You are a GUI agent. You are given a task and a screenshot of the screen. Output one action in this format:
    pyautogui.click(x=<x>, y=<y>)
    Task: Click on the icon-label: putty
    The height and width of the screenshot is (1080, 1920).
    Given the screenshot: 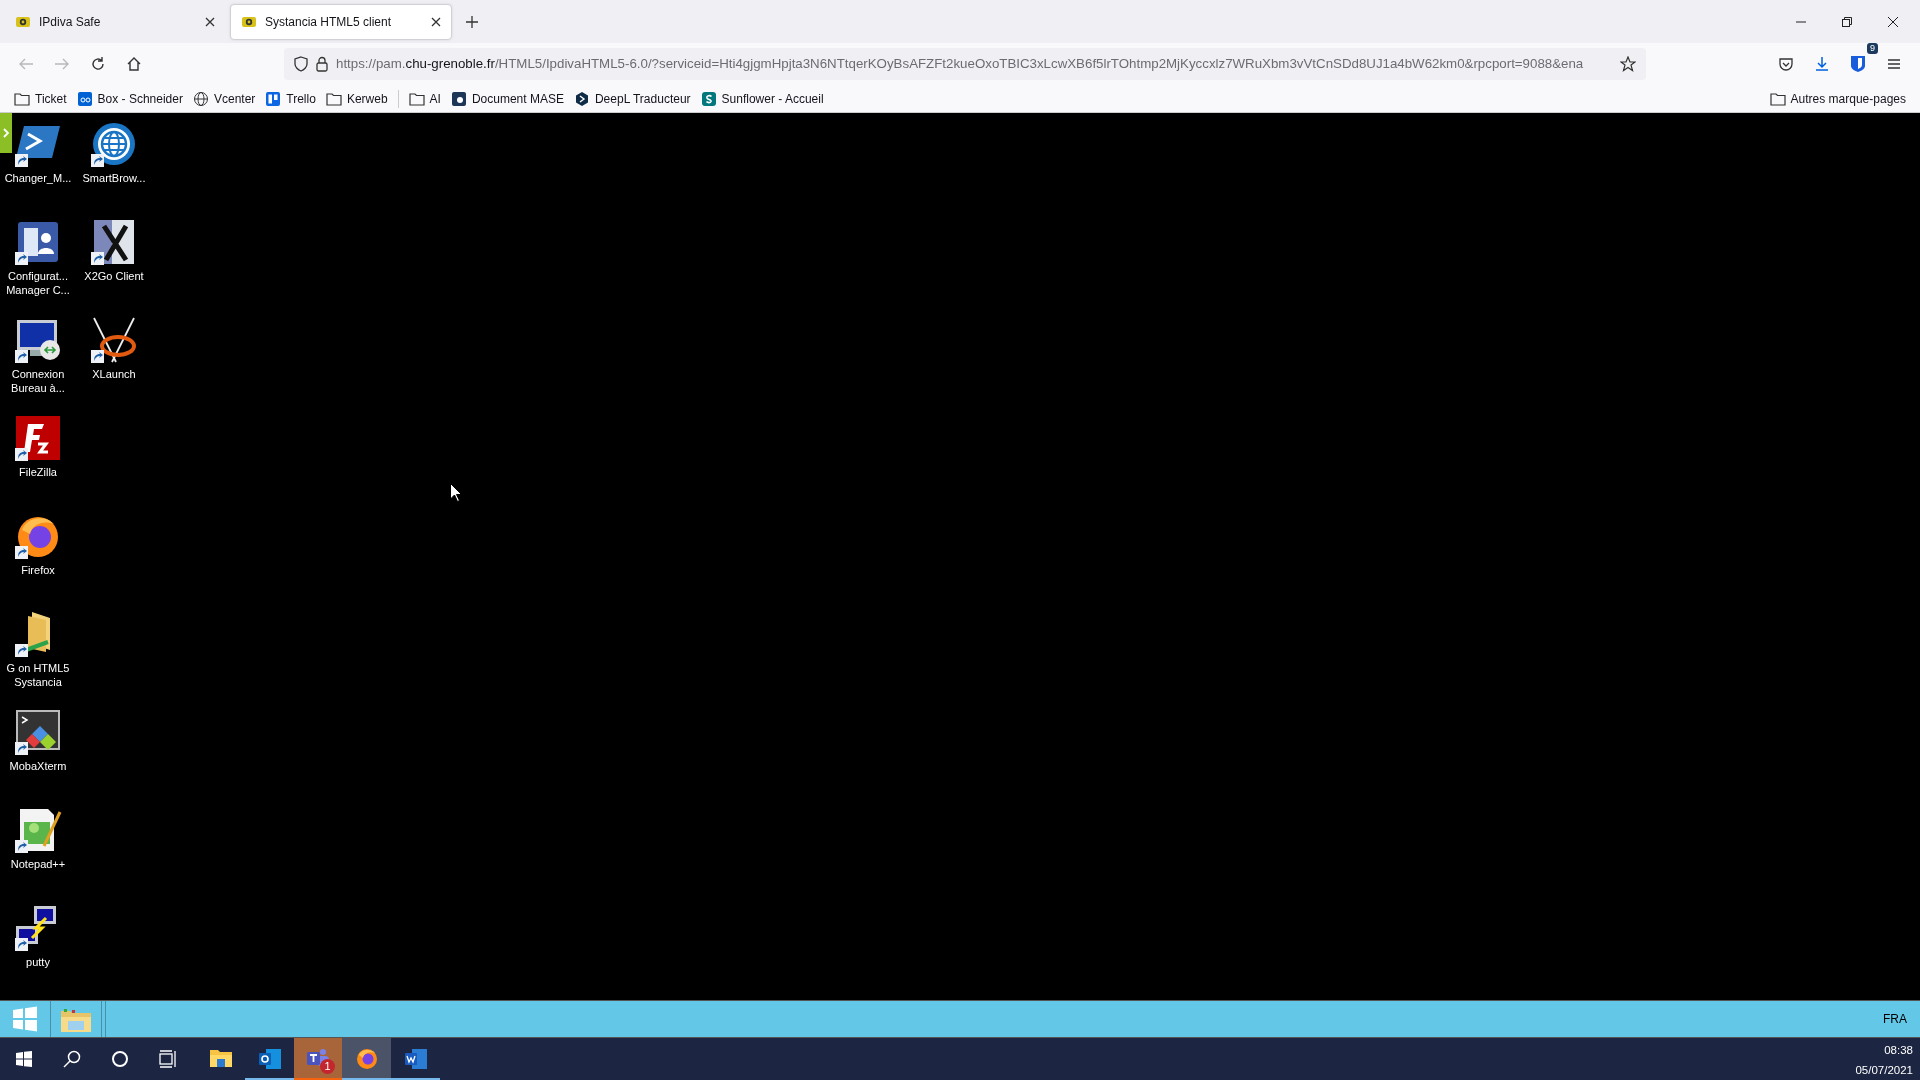 What is the action you would take?
    pyautogui.click(x=38, y=962)
    